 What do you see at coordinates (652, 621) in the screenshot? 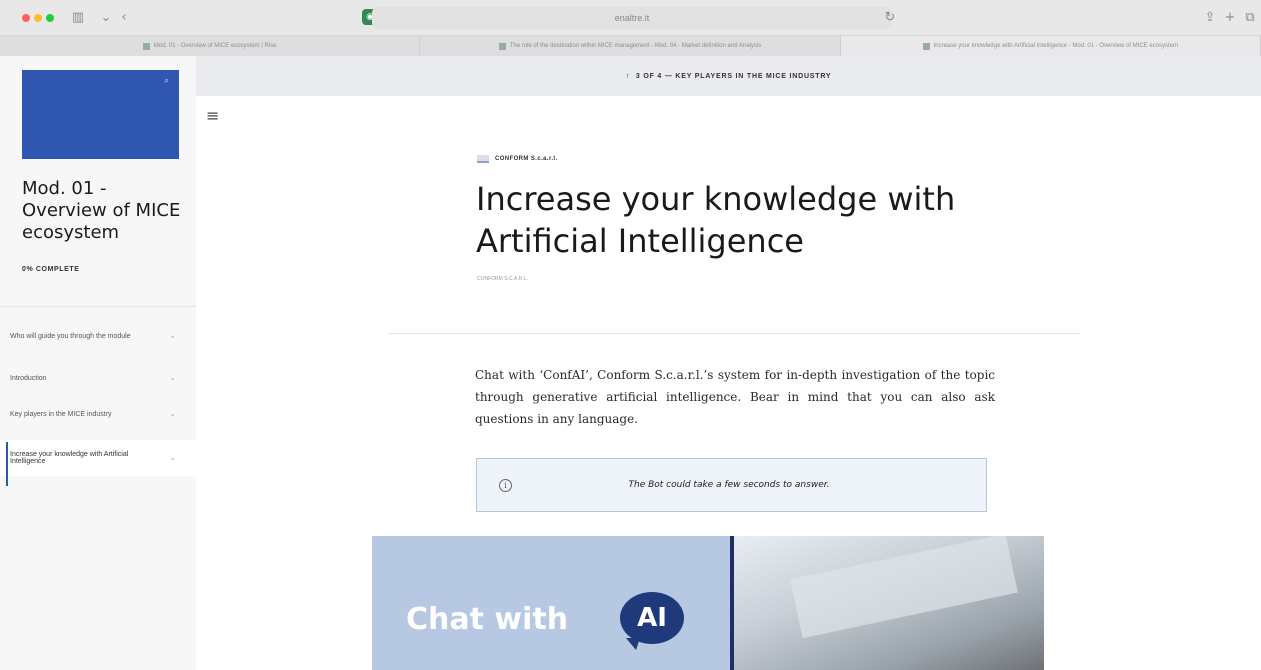
I see `ai-speech-bubble-icon: AI` at bounding box center [652, 621].